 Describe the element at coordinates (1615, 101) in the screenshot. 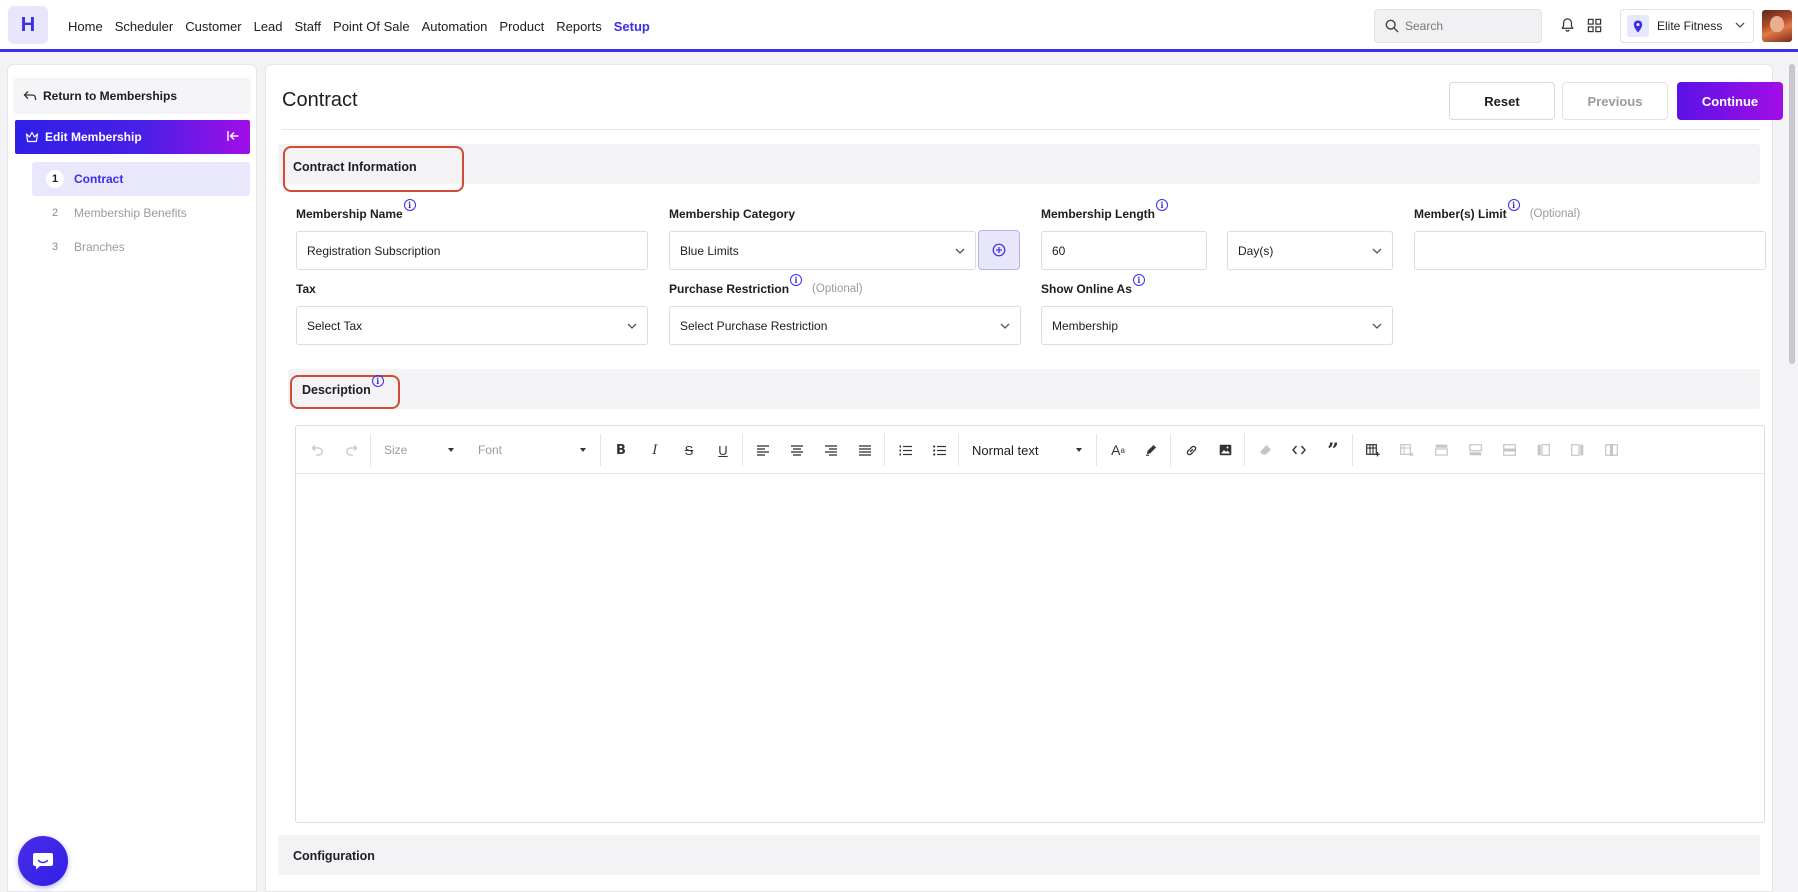

I see `previous-button: Previous` at that location.